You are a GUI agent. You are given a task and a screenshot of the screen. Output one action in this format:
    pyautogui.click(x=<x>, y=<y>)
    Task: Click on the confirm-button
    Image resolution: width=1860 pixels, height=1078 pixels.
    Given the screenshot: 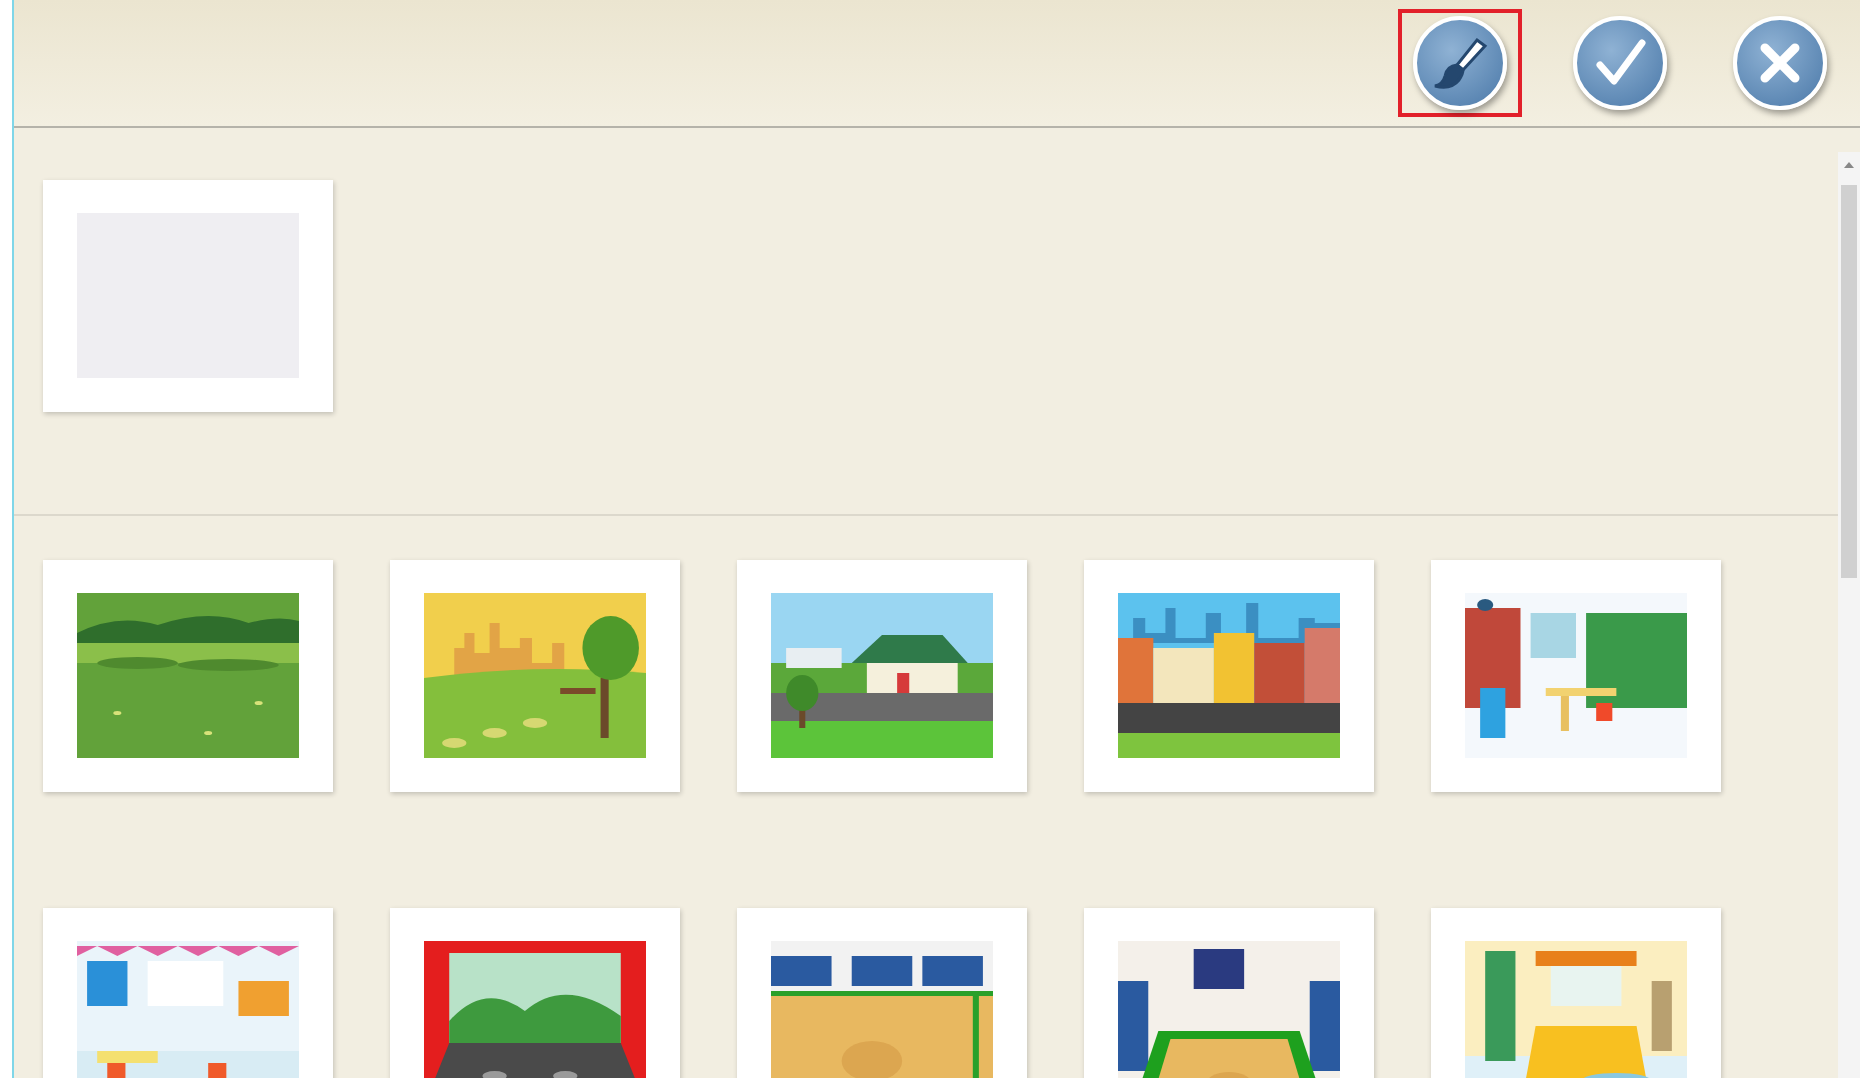 What is the action you would take?
    pyautogui.click(x=1620, y=63)
    